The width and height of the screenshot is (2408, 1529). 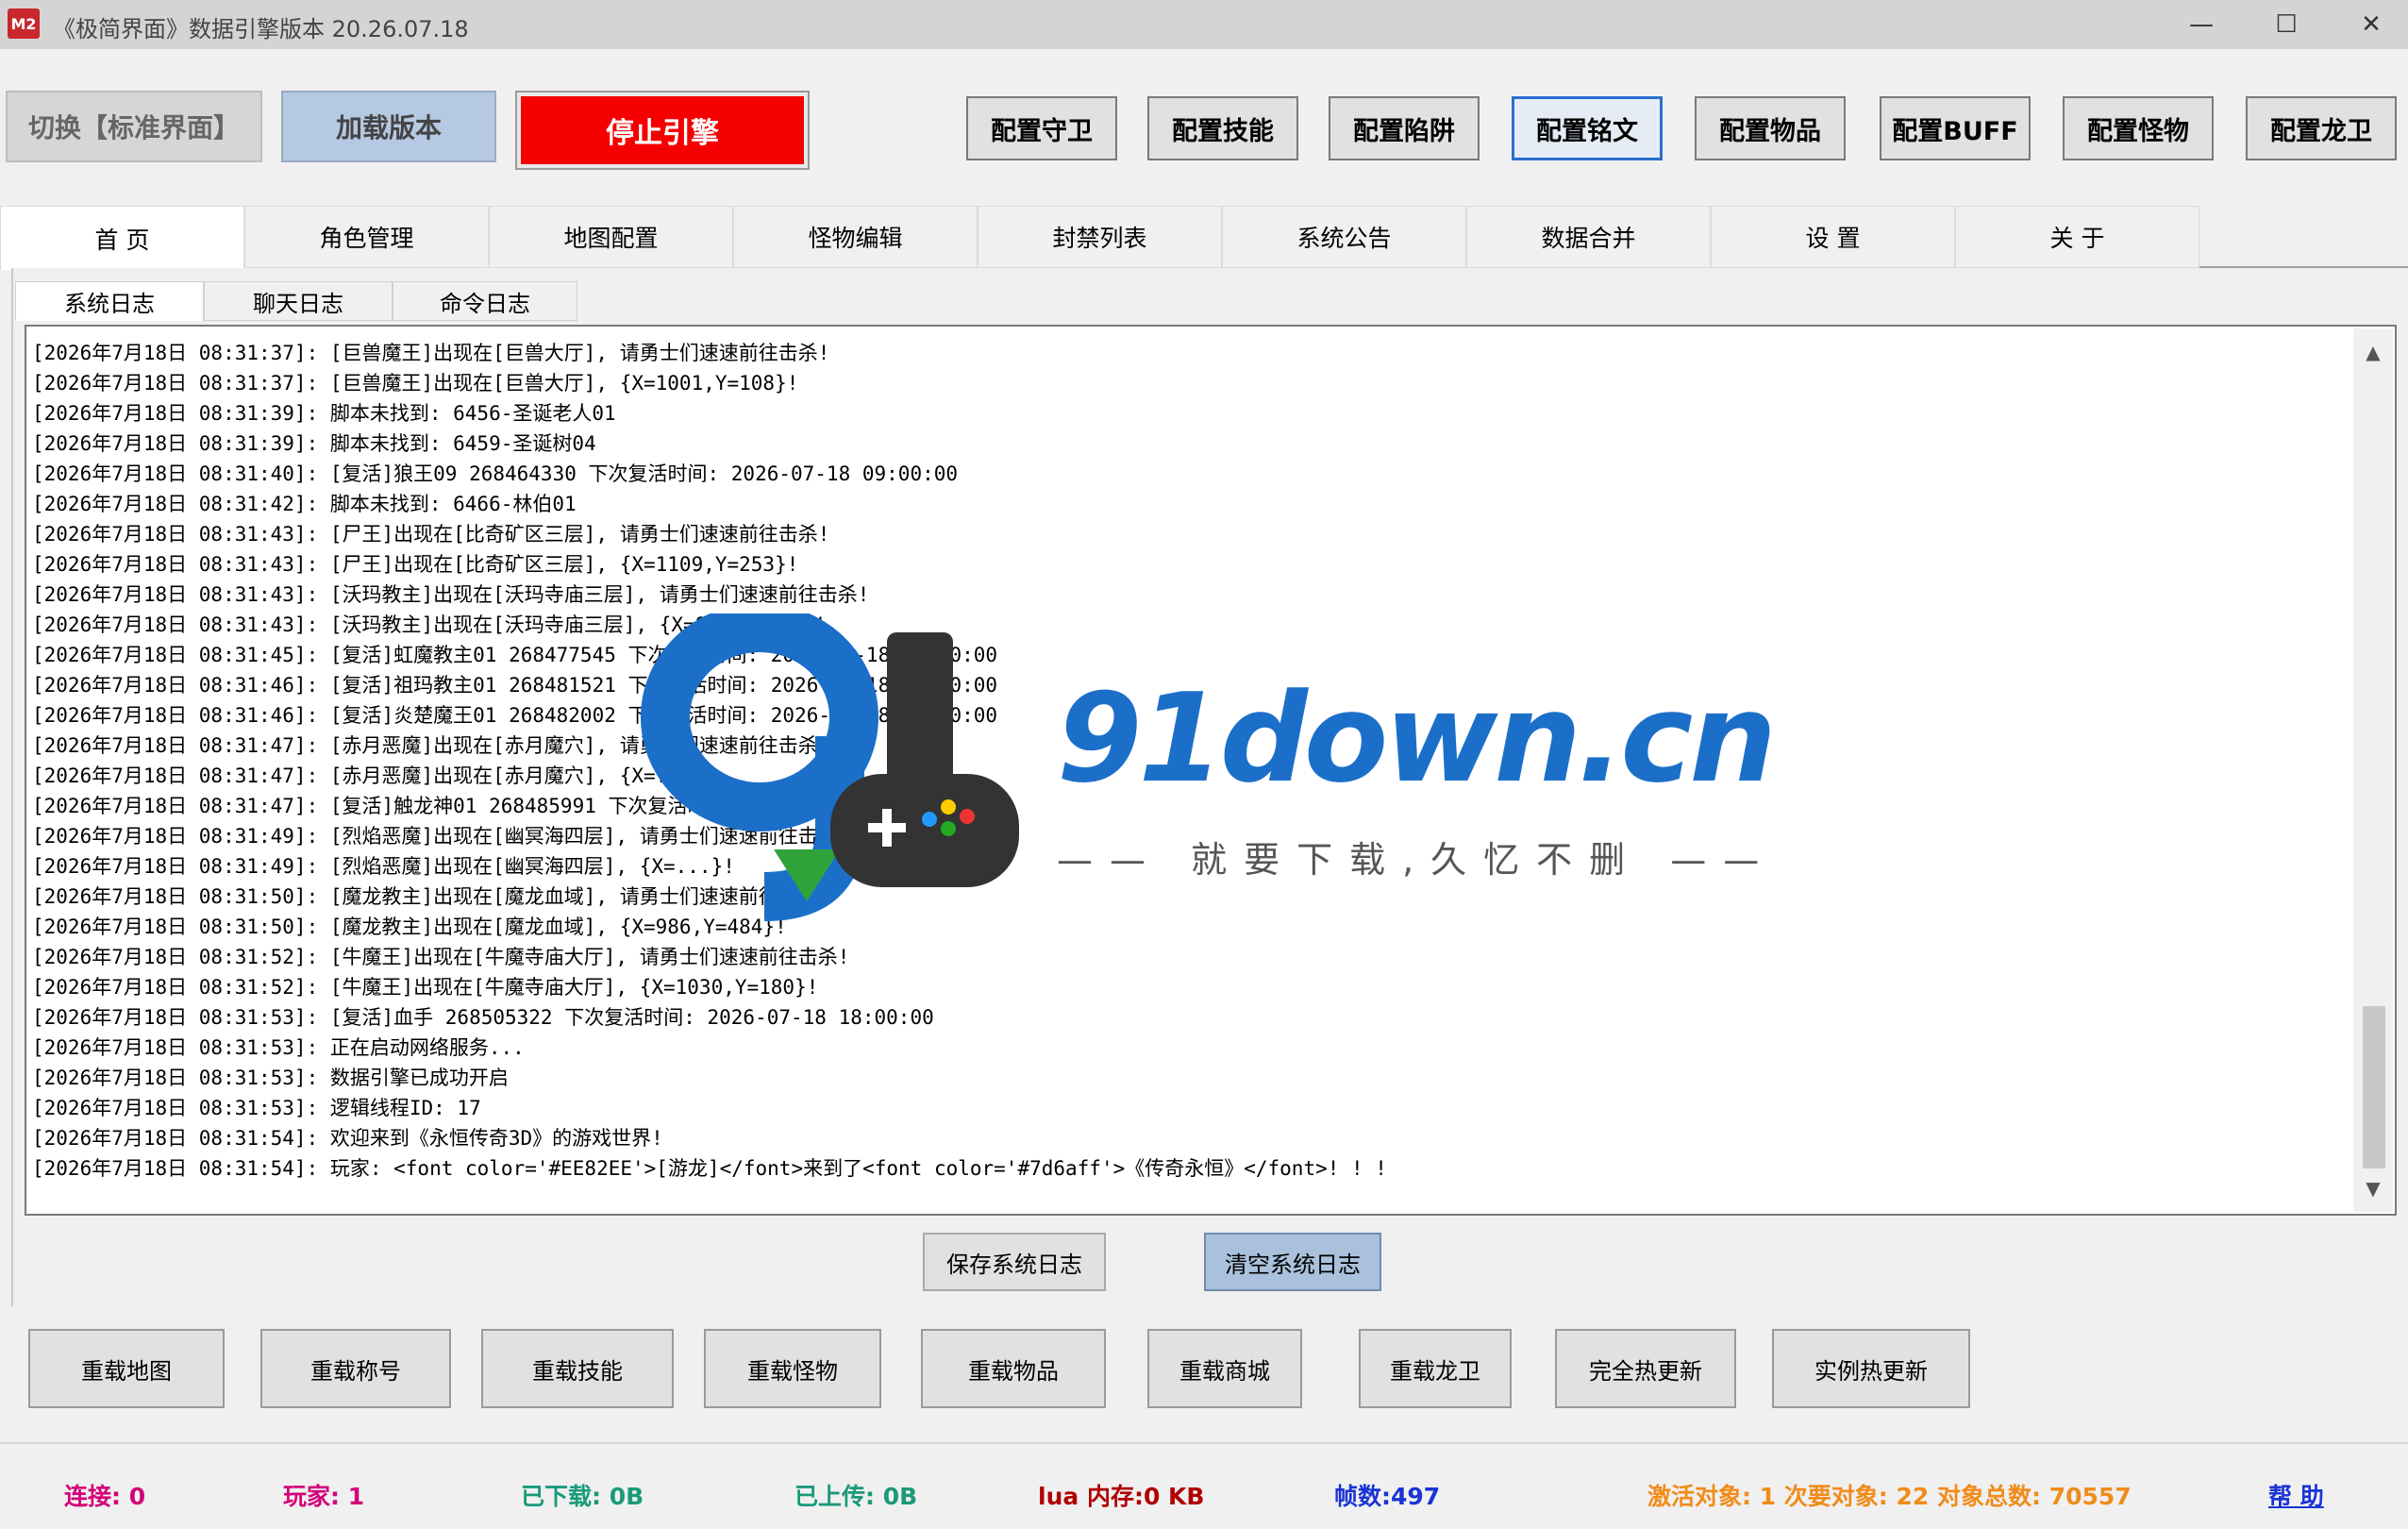 What do you see at coordinates (122, 238) in the screenshot?
I see `tab-home: 首 页` at bounding box center [122, 238].